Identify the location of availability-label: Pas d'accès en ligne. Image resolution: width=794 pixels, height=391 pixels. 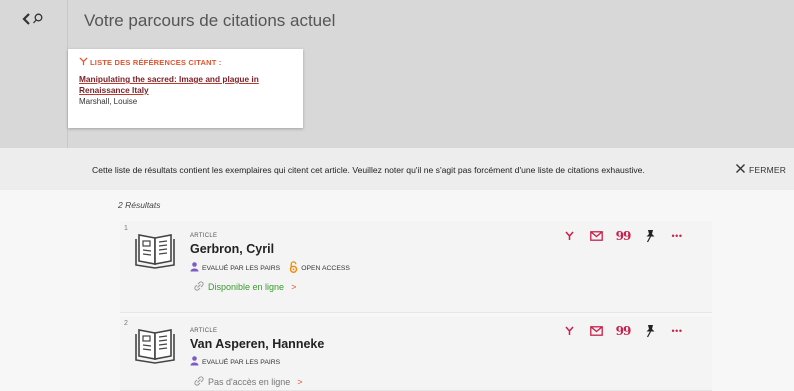
(249, 382).